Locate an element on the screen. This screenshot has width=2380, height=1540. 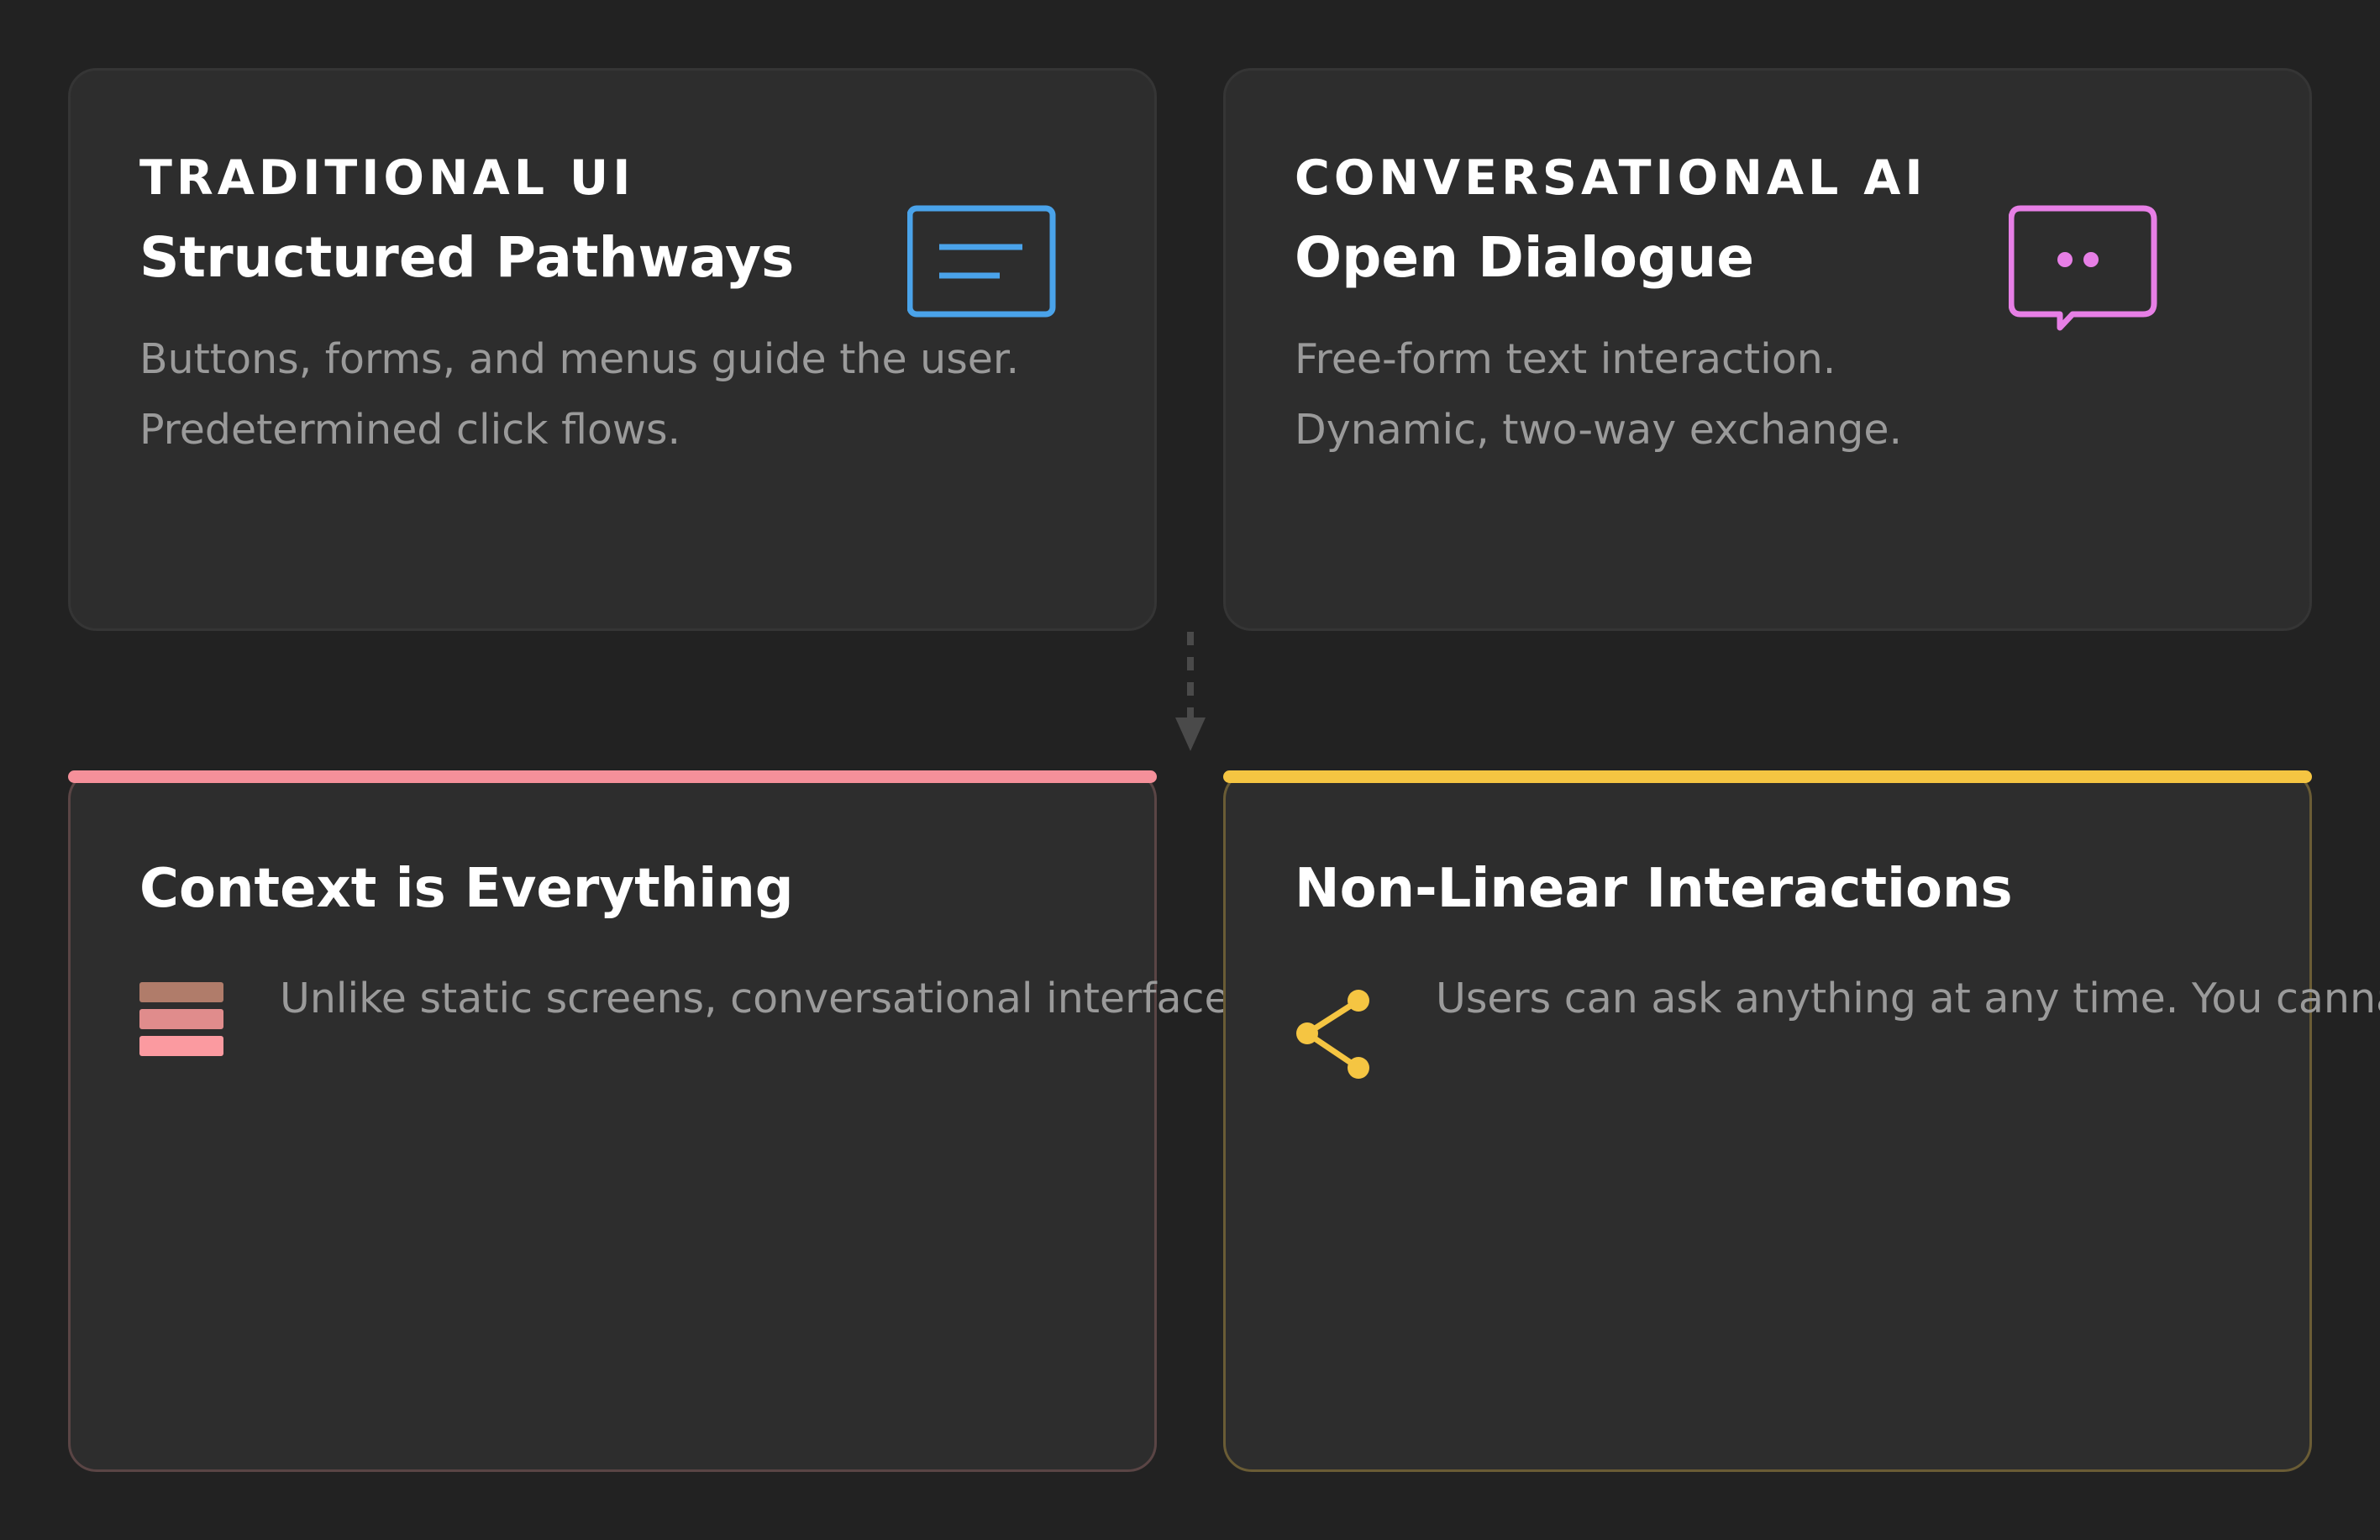
description-line: Dynamic, two-way exchange. is located at coordinates (1599, 430).